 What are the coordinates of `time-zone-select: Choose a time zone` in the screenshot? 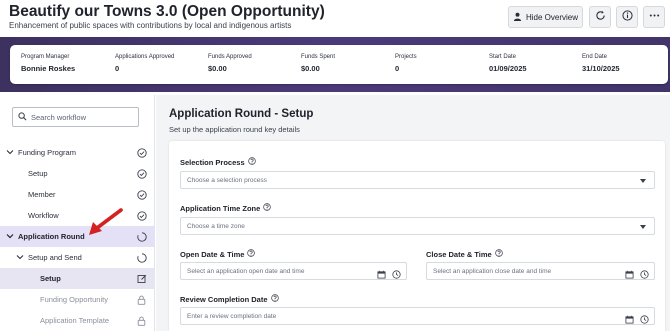 It's located at (417, 226).